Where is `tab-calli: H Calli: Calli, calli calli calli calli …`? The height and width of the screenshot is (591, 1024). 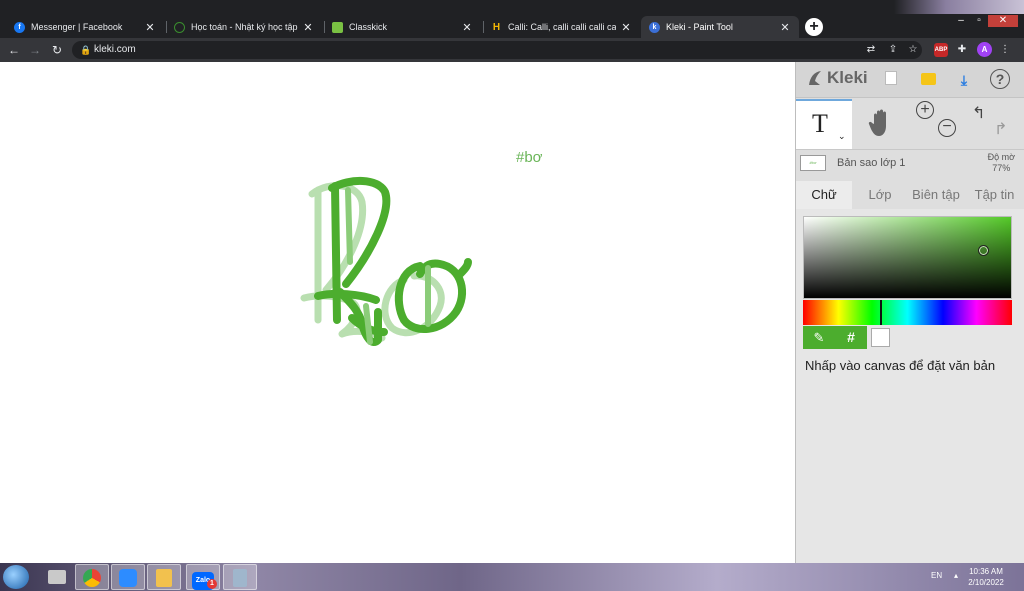
tab-calli: H Calli: Calli, calli calli calli calli … is located at coordinates (561, 27).